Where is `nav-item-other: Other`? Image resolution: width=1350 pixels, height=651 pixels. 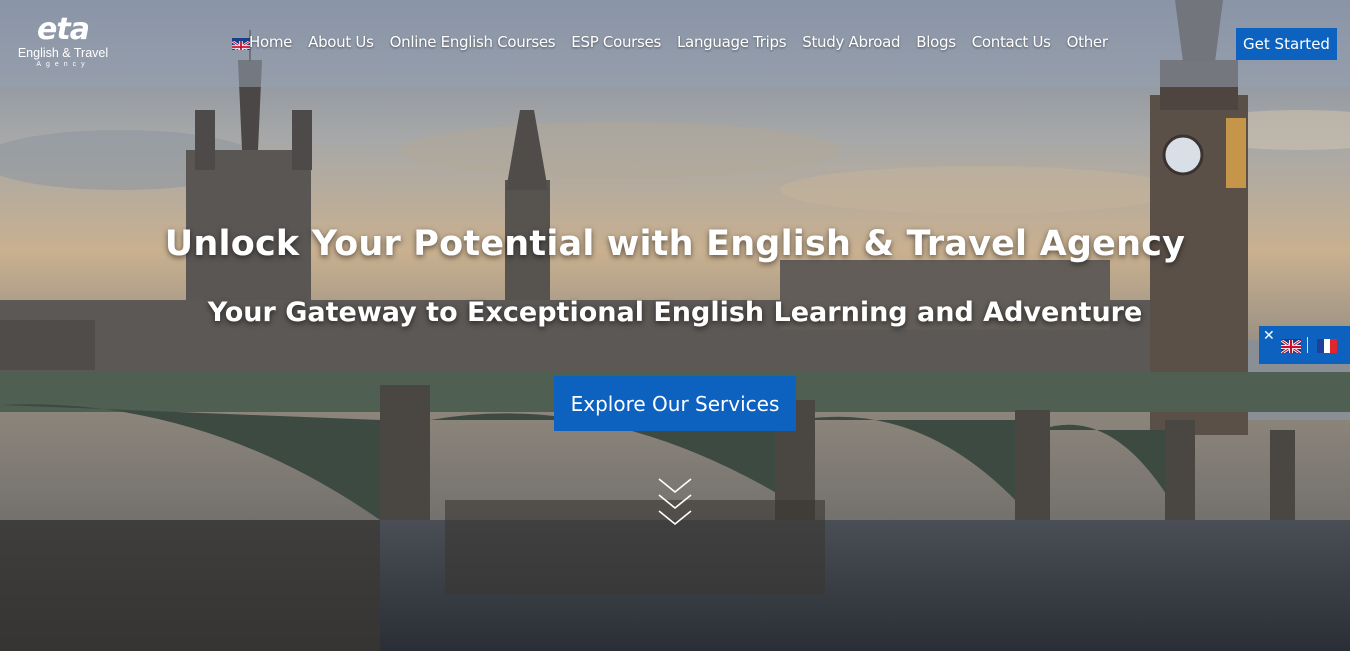 nav-item-other: Other is located at coordinates (1087, 43).